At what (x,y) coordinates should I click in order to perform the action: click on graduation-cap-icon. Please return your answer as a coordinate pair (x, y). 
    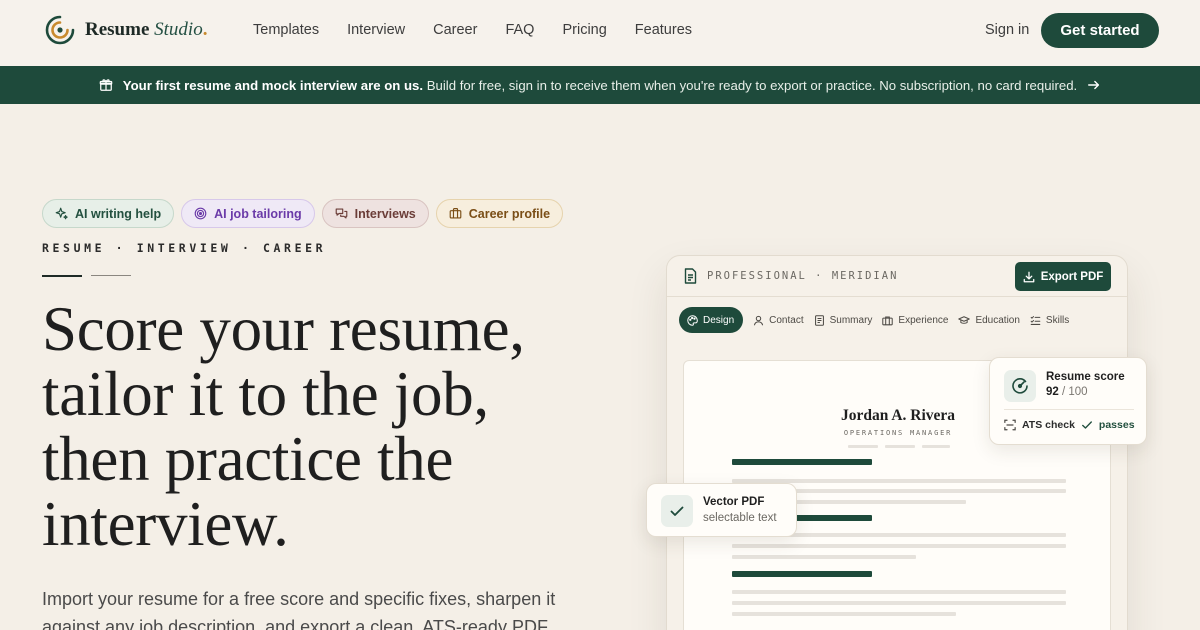
    Looking at the image, I should click on (964, 319).